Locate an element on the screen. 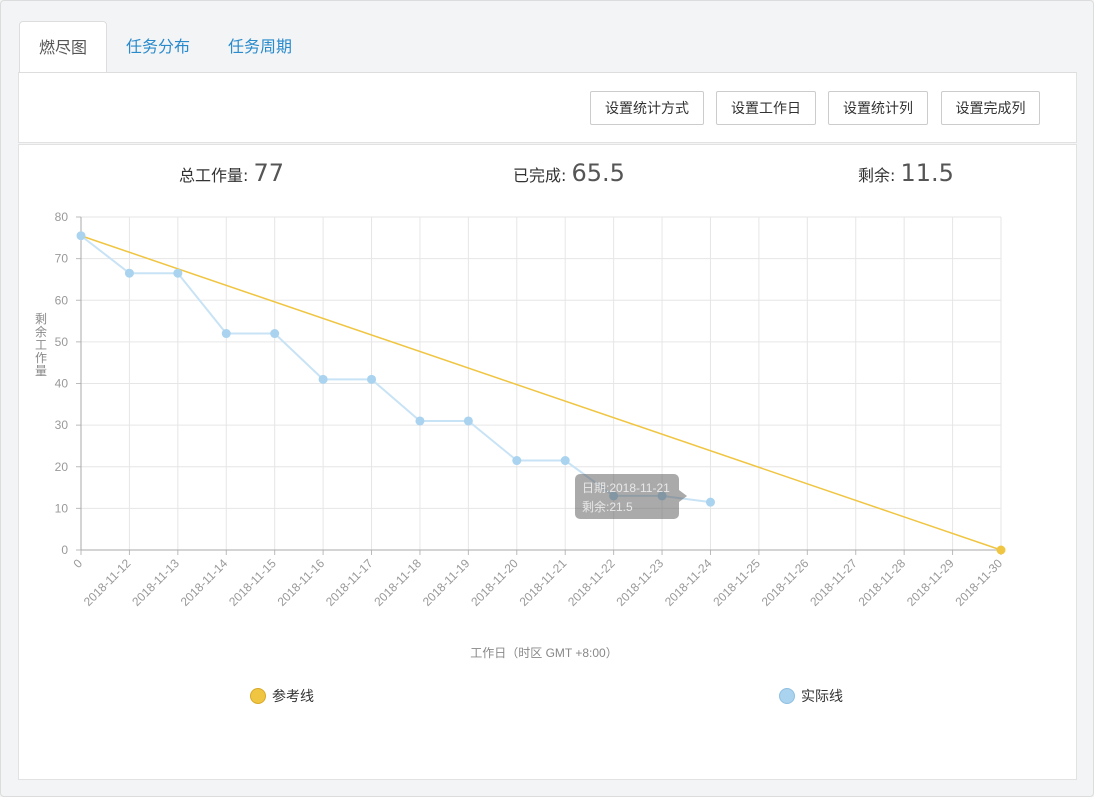 The height and width of the screenshot is (797, 1094). x-tick-label: 2018-11-25 is located at coordinates (736, 582).